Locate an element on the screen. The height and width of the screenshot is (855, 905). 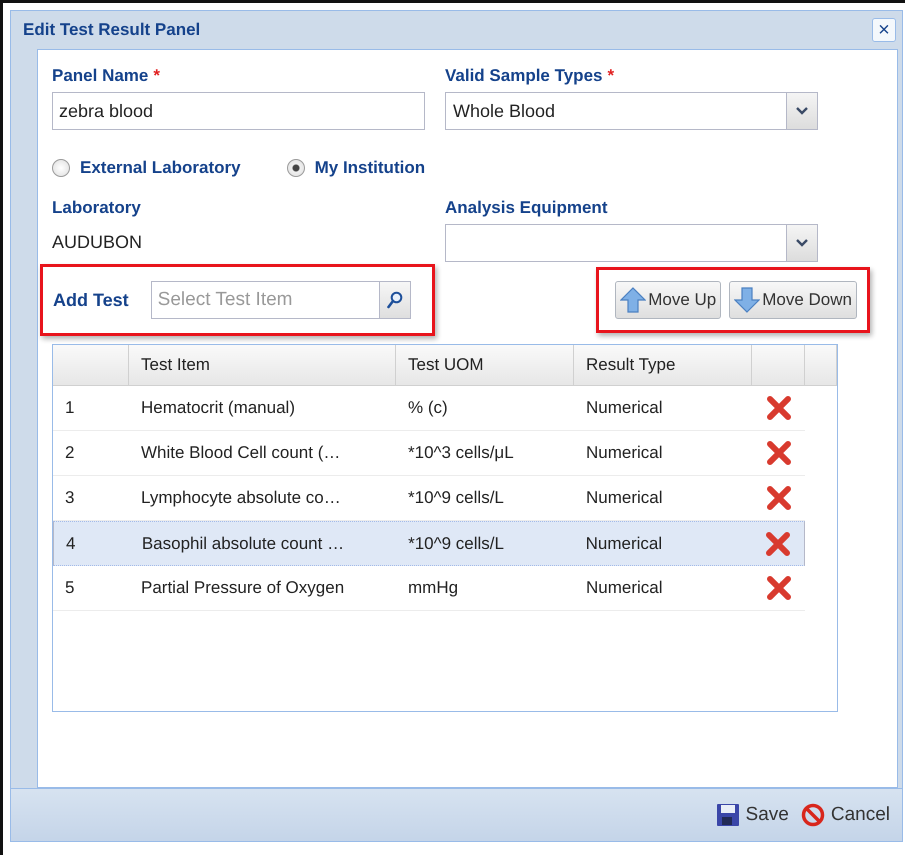
table-row: 2 White Blood Cell count (… *10^3 cells/μL Numerical is located at coordinates (429, 453).